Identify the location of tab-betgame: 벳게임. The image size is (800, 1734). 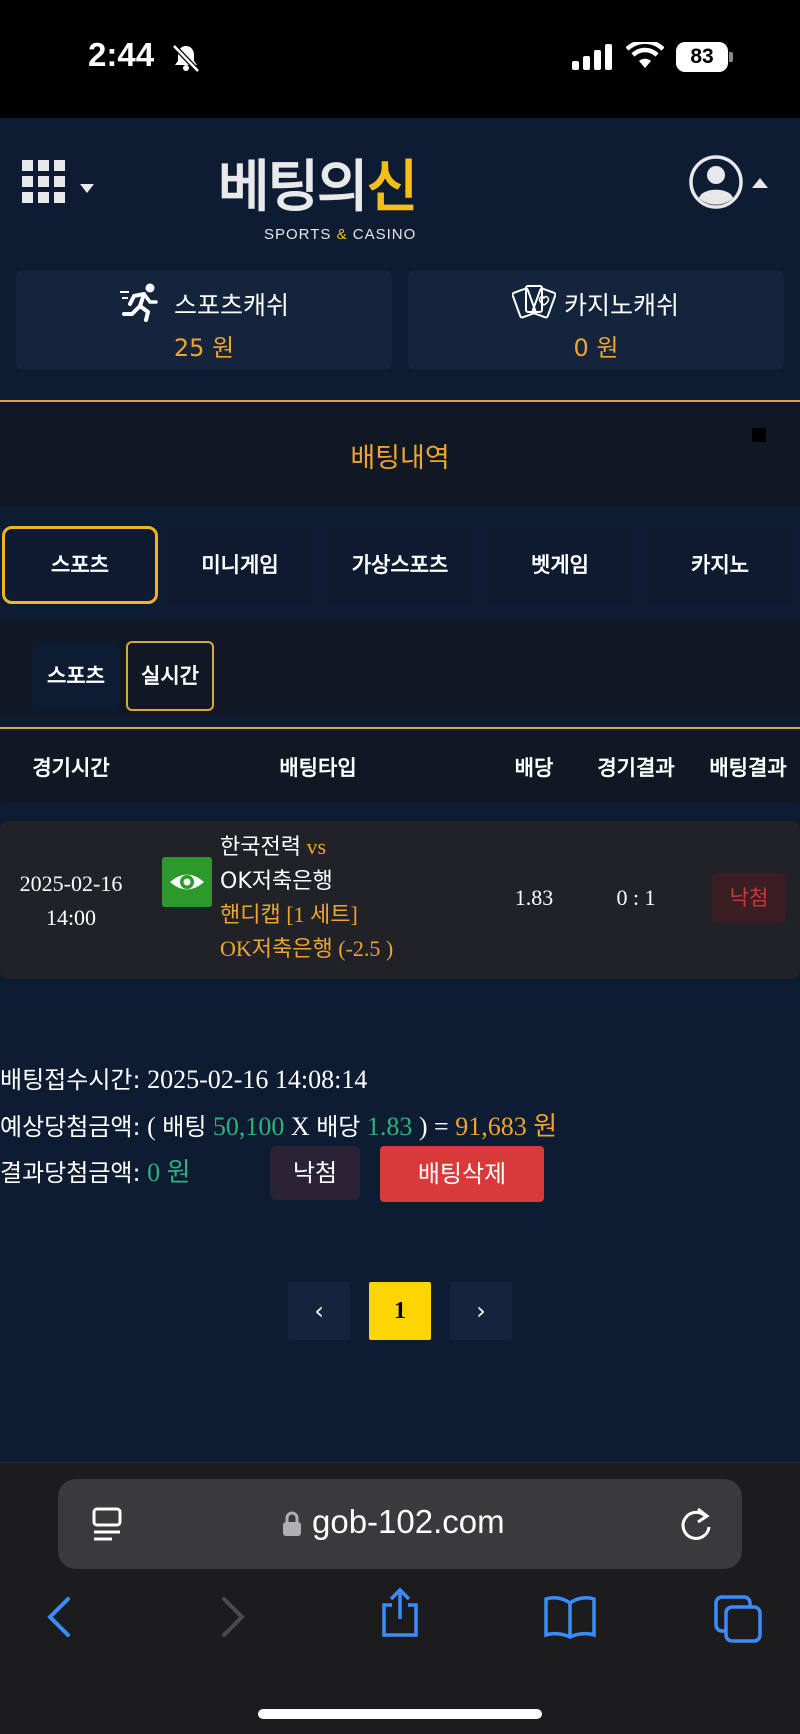
(560, 565).